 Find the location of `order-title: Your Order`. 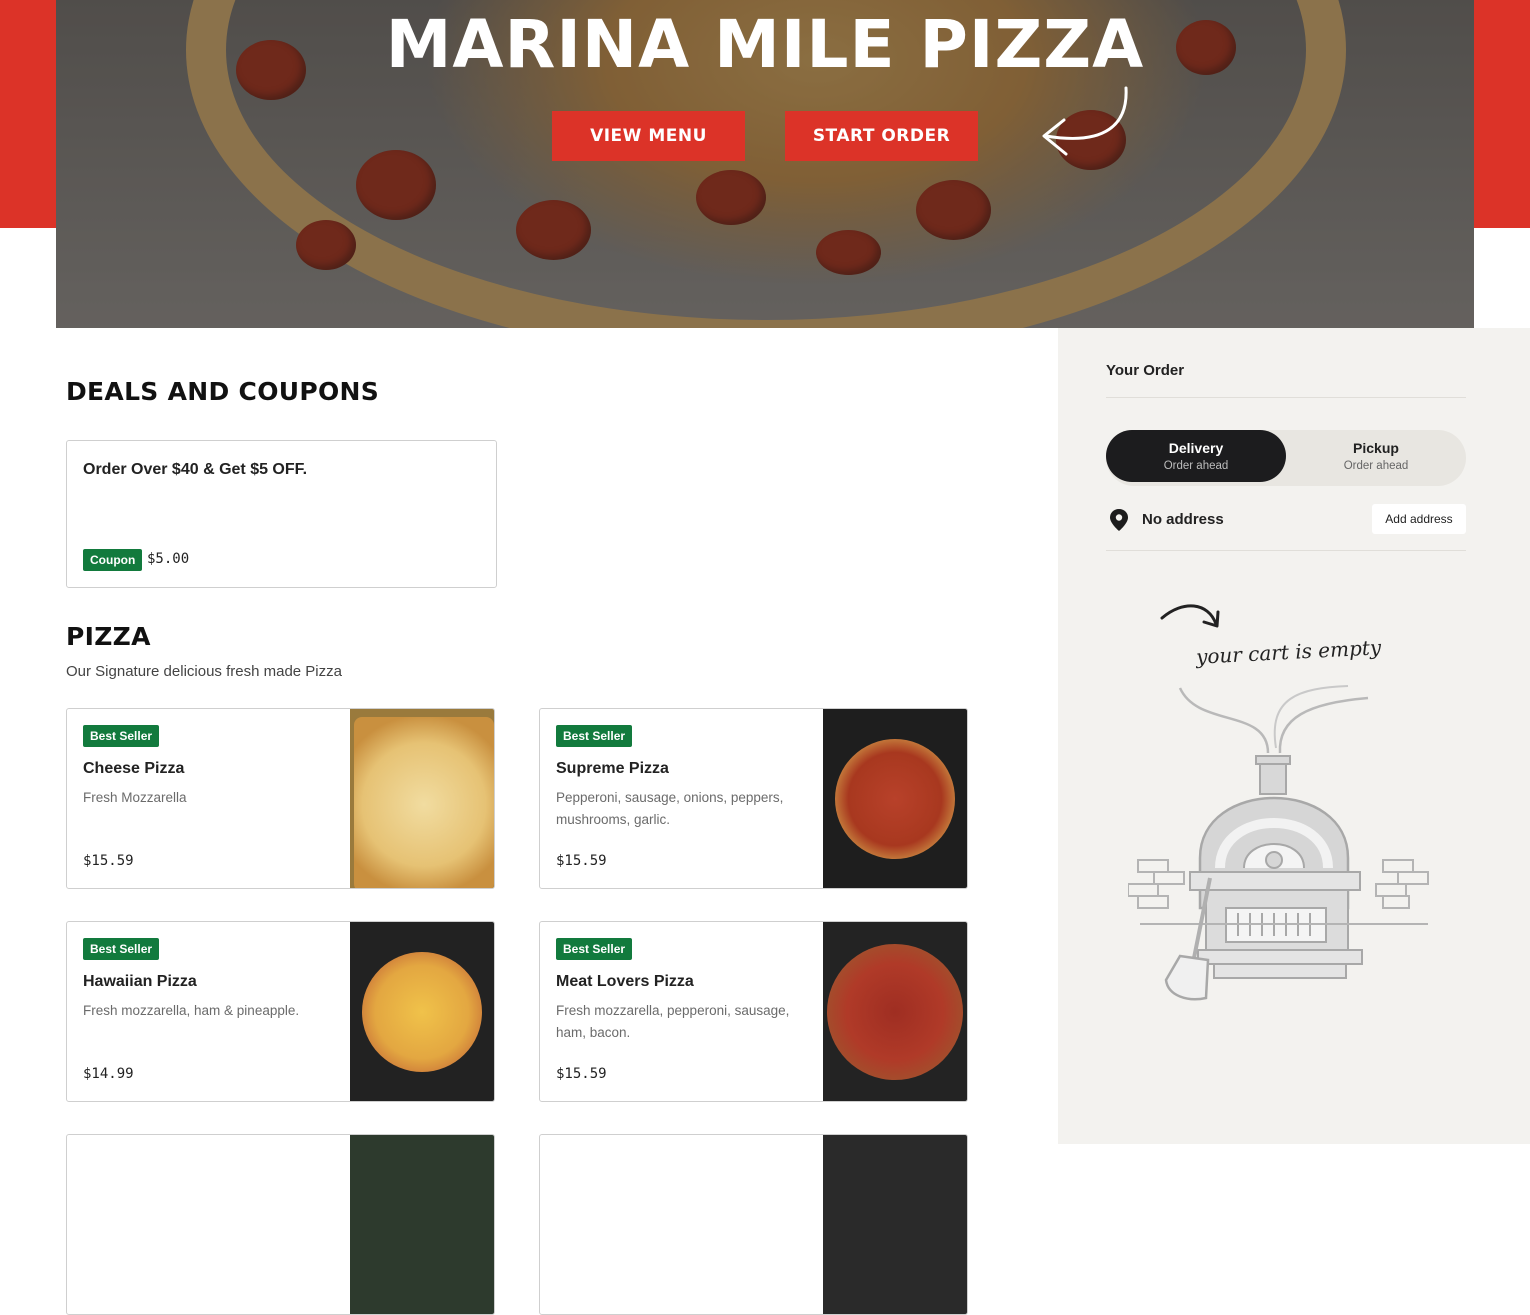

order-title: Your Order is located at coordinates (1145, 370).